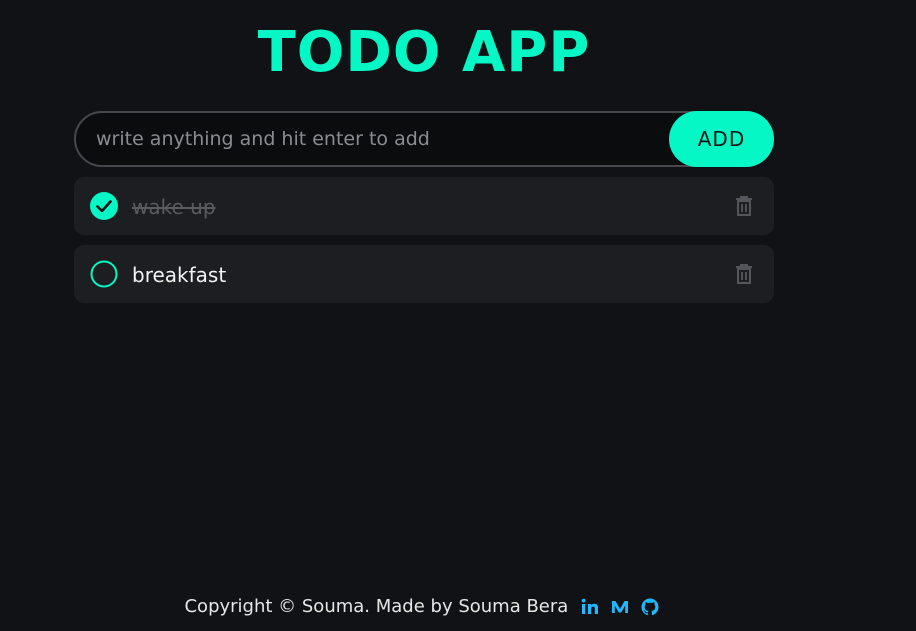  What do you see at coordinates (424, 274) in the screenshot?
I see `todo-item: breakfast` at bounding box center [424, 274].